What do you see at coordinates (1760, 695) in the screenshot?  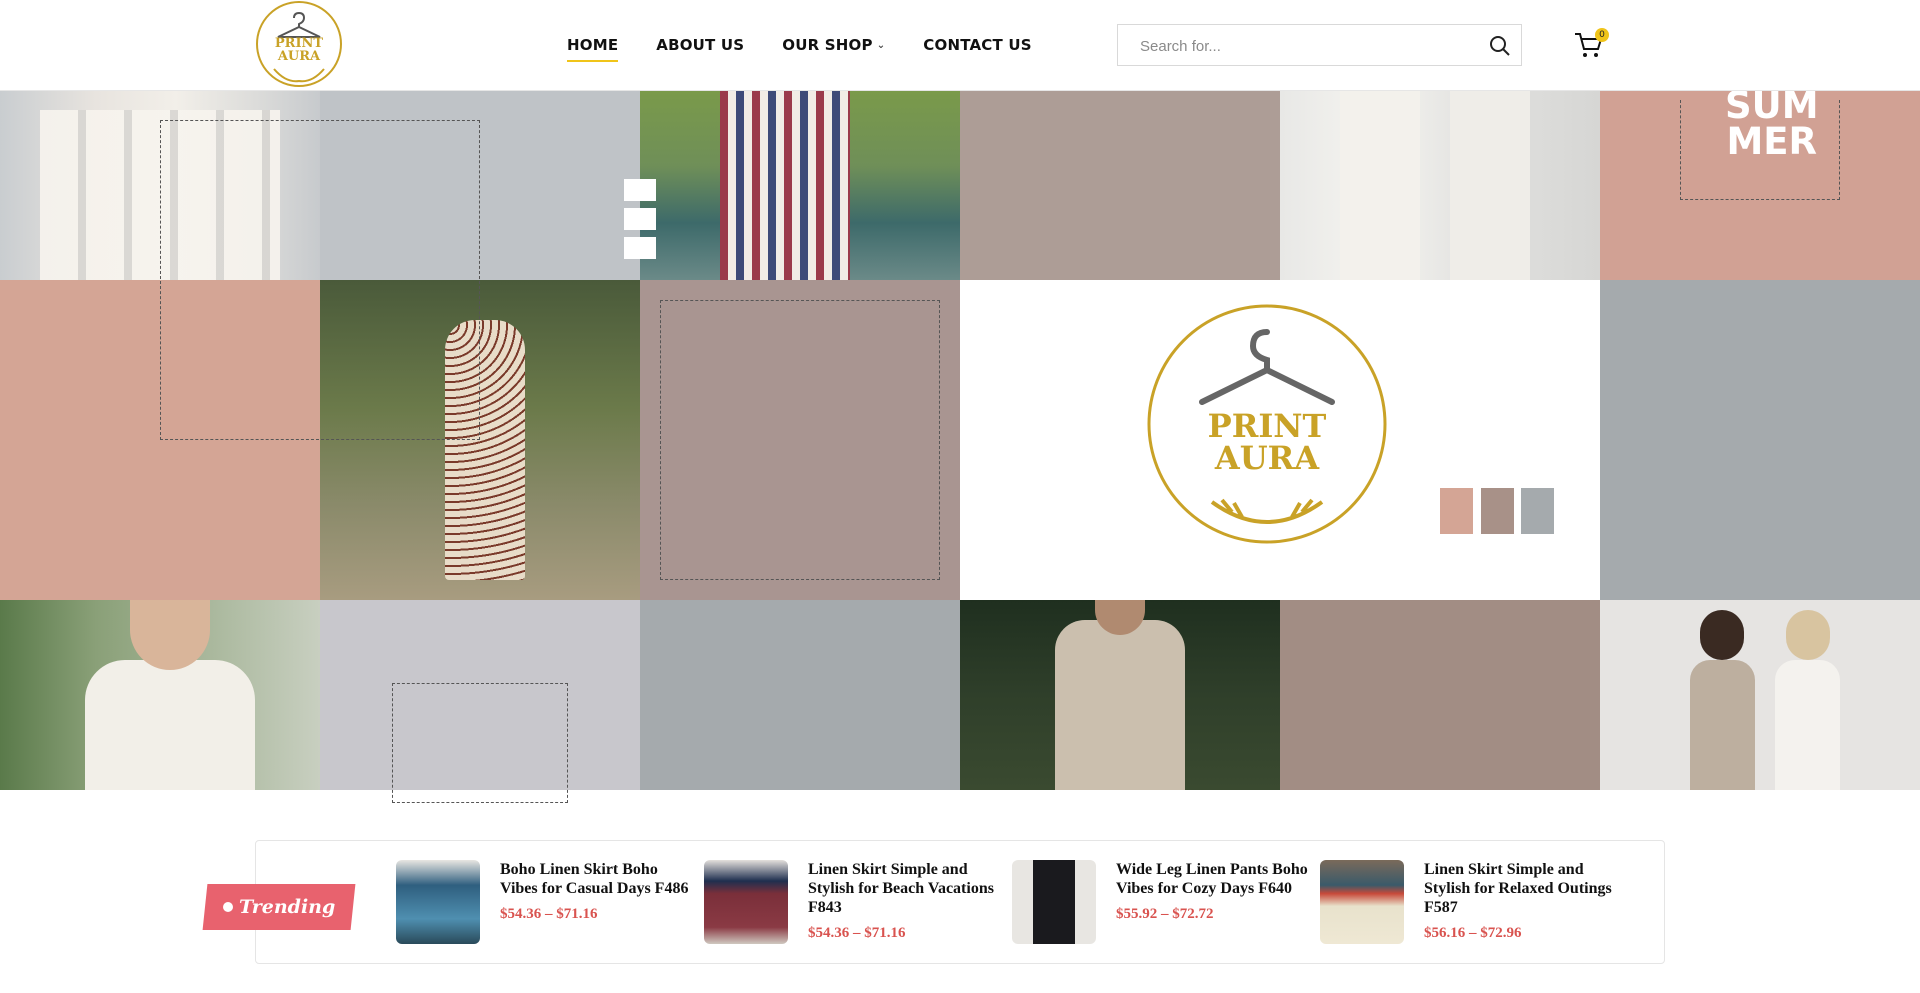 I see `photo-two-models` at bounding box center [1760, 695].